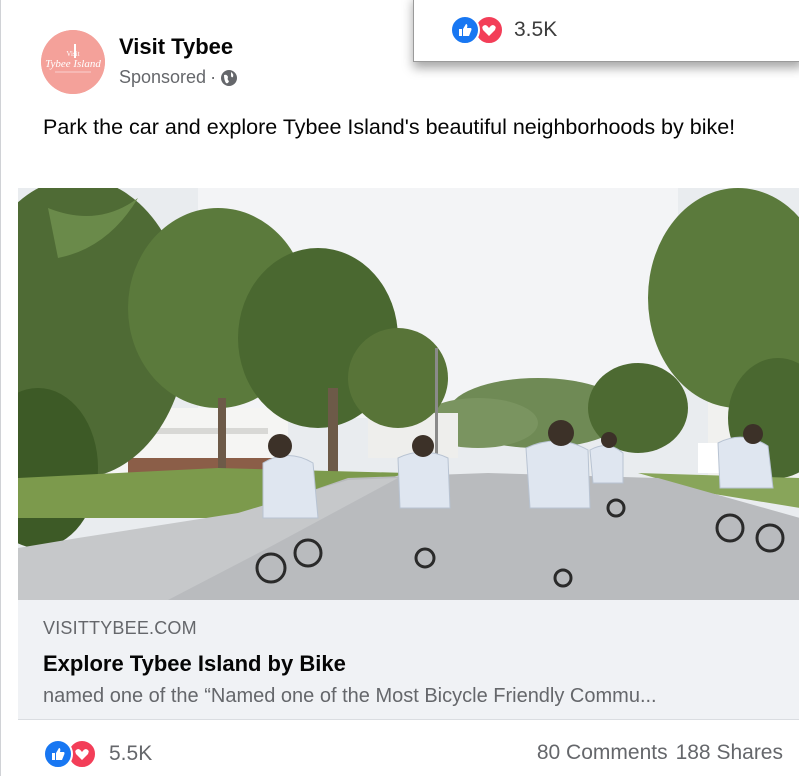 The width and height of the screenshot is (799, 776). I want to click on svg-text: Tybee Island, so click(73, 64).